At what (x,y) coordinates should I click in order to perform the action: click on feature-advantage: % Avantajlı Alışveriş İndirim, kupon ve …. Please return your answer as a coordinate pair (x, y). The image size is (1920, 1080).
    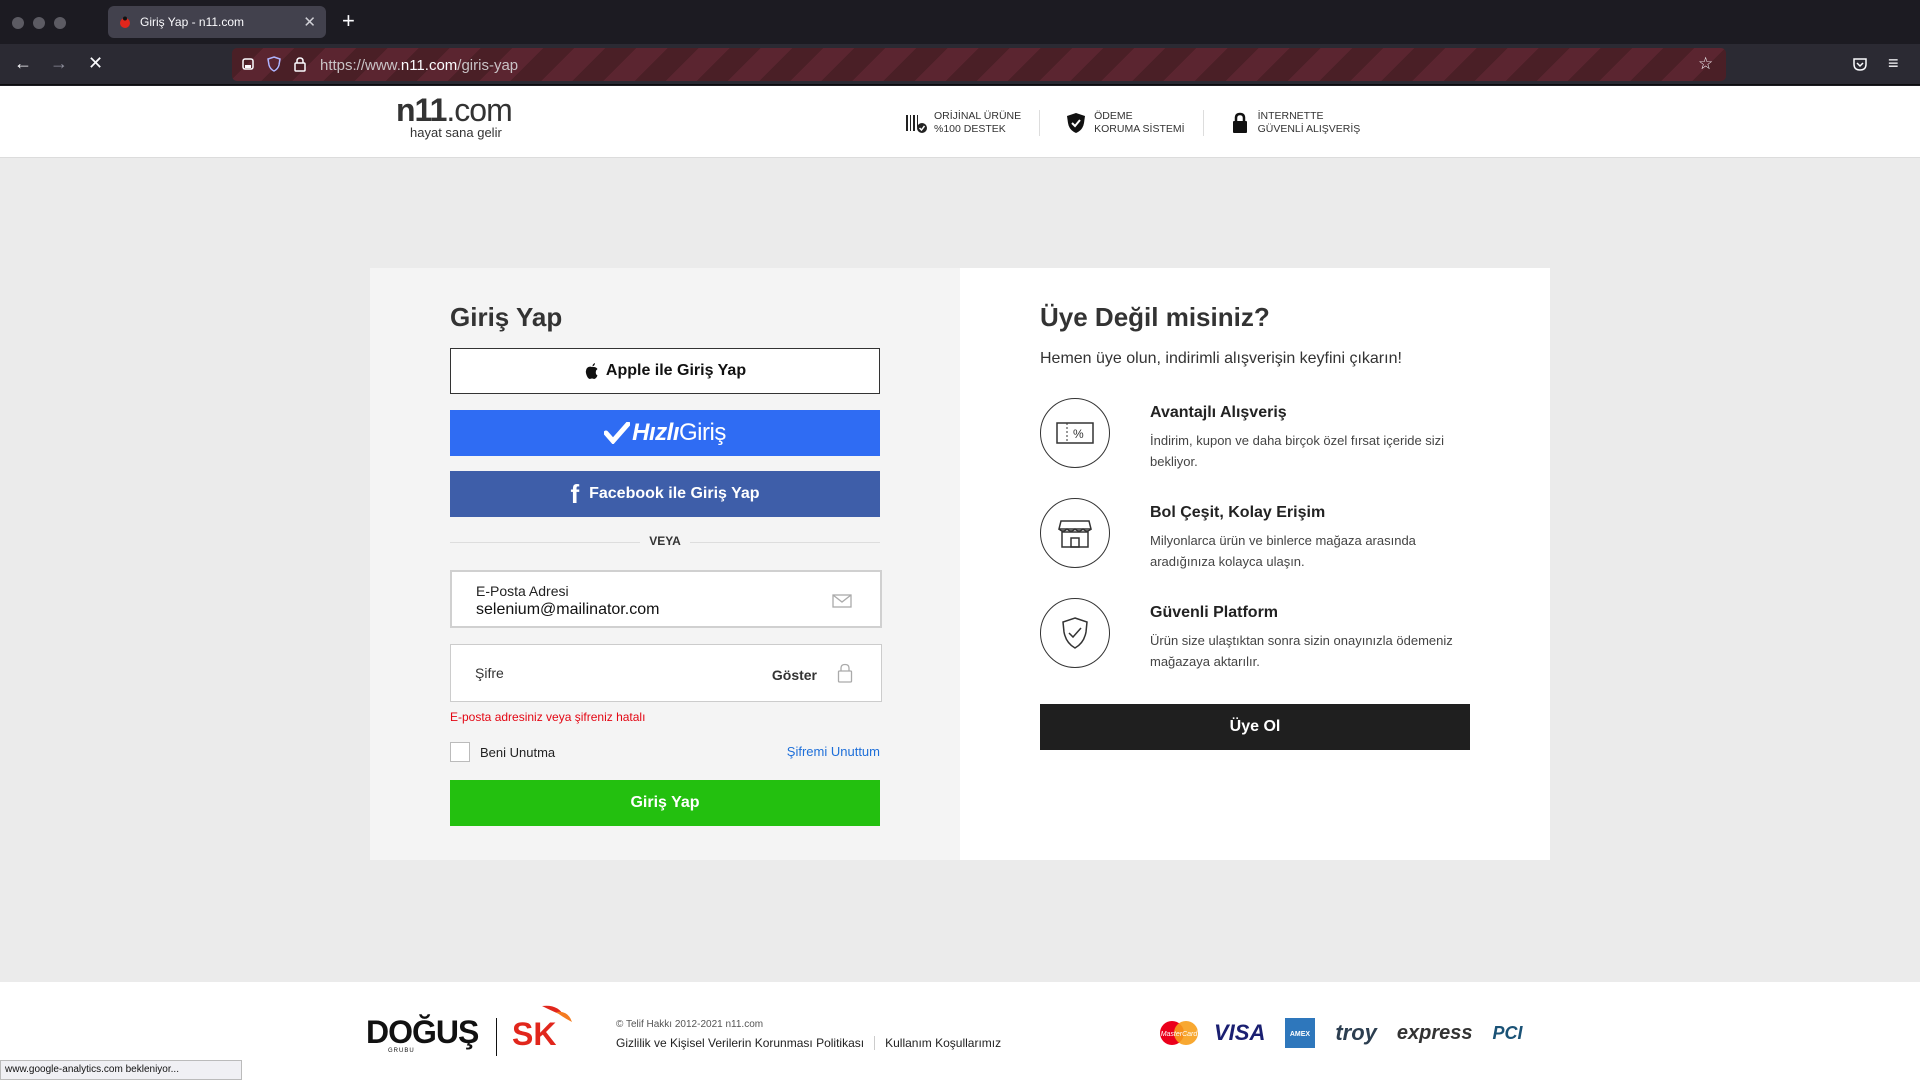
    Looking at the image, I should click on (1260, 433).